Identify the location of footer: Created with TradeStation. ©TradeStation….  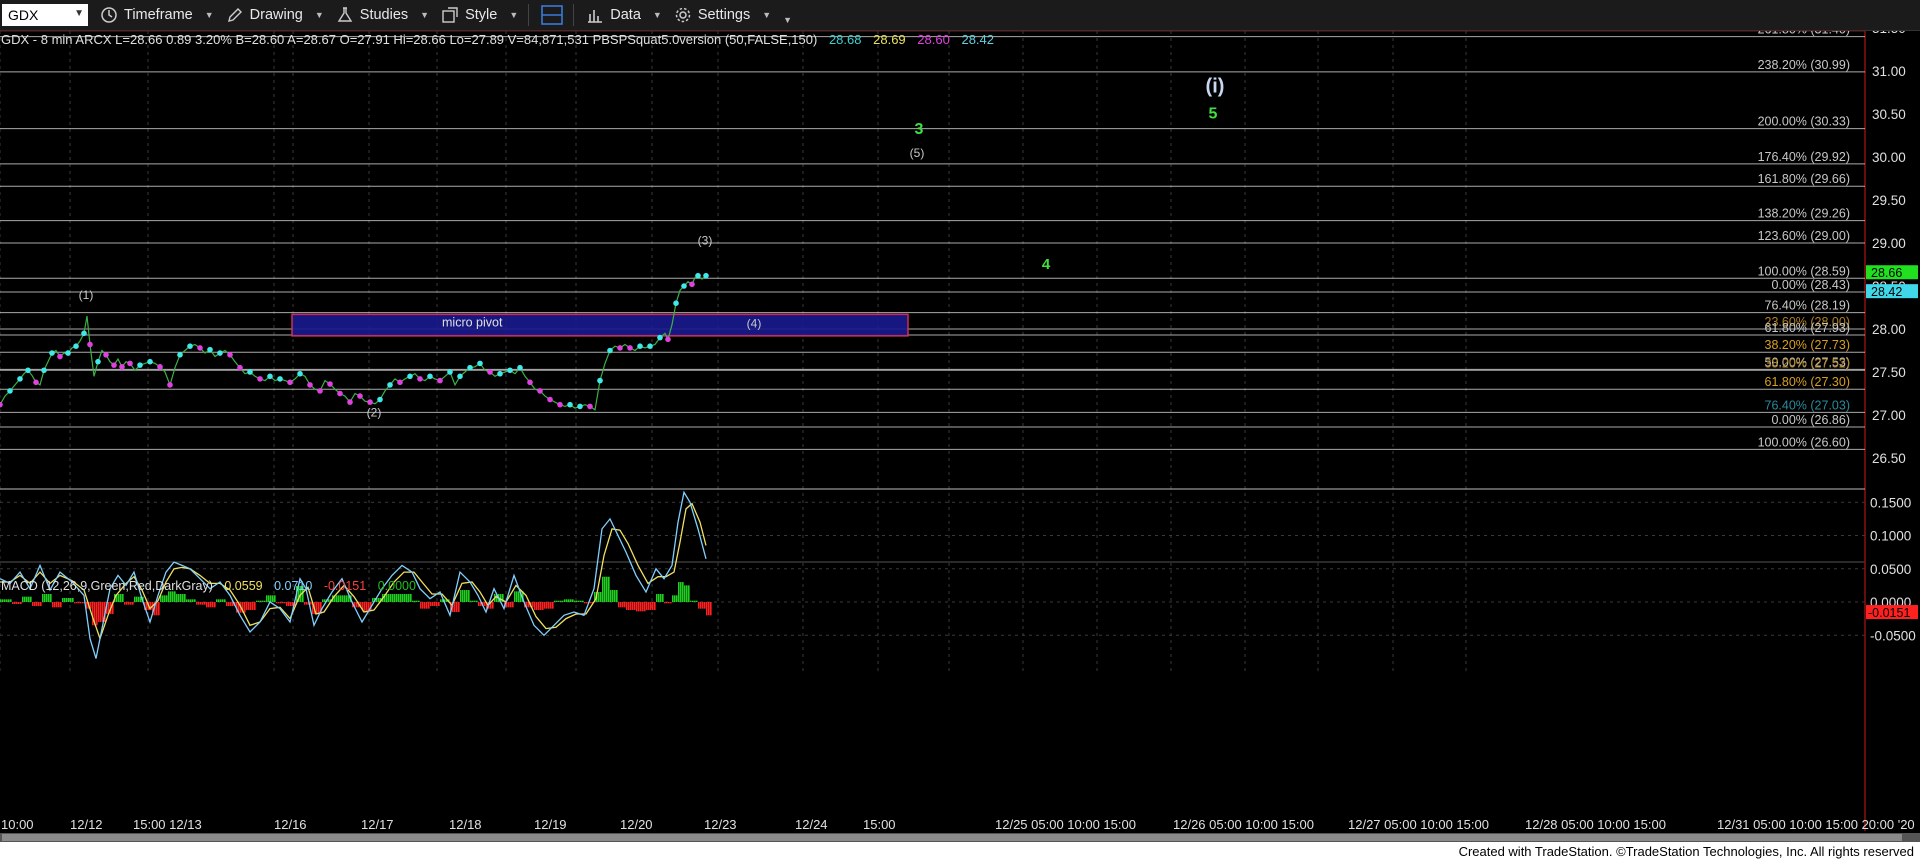
(960, 852).